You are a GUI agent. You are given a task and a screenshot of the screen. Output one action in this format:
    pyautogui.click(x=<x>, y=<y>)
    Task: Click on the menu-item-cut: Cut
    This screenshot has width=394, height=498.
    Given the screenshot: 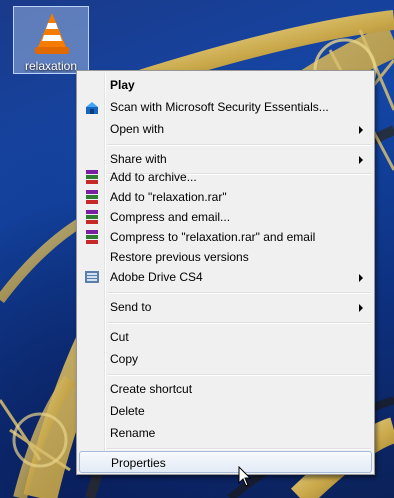 What is the action you would take?
    pyautogui.click(x=225, y=337)
    